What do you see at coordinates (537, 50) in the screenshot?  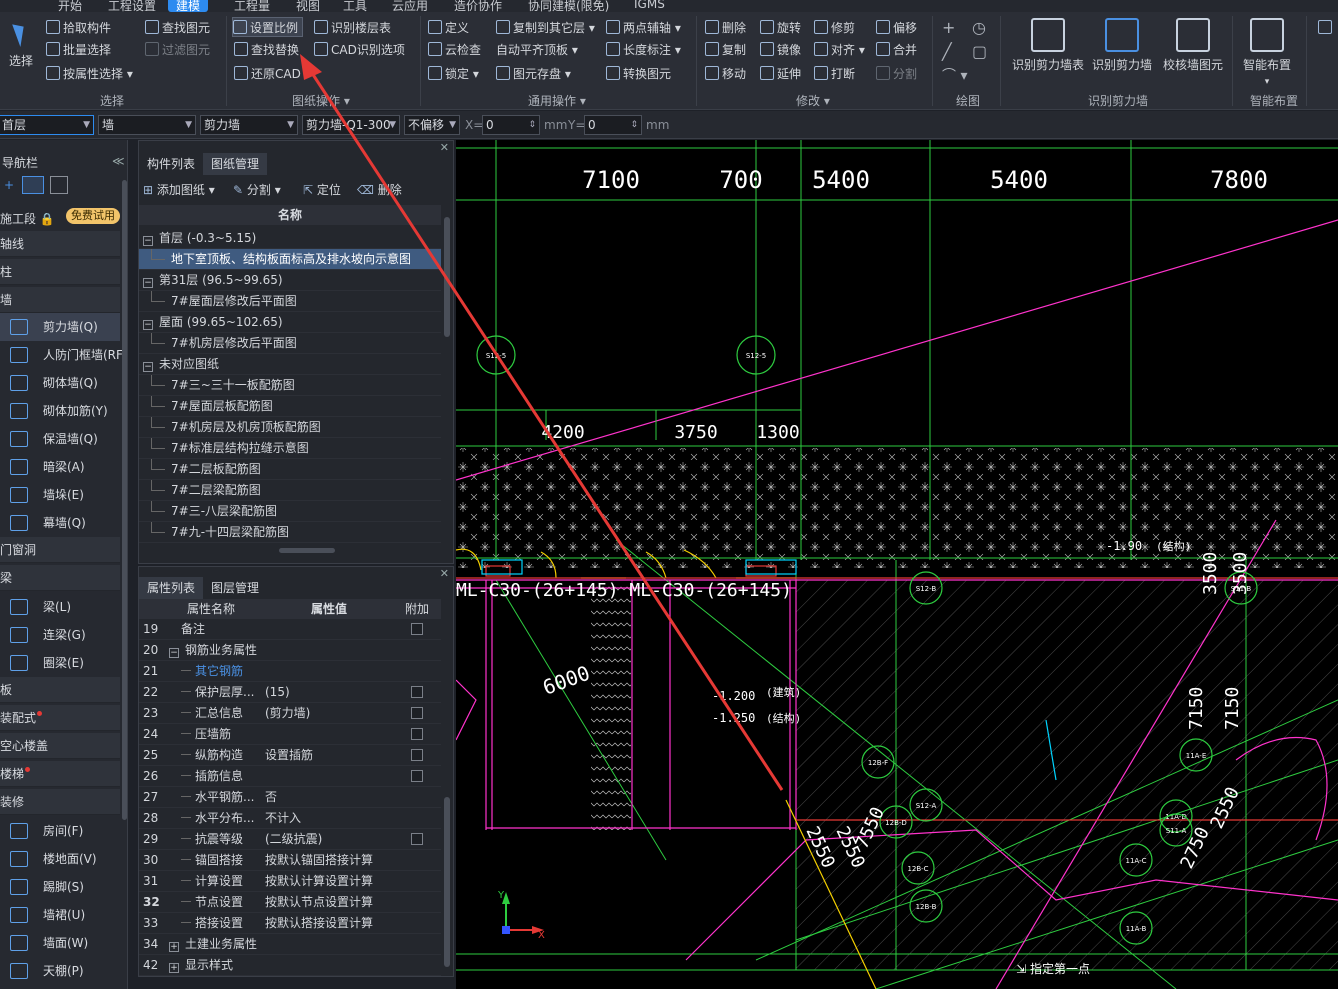 I see `auto-flush-button: 自动平齐顶板 ▾` at bounding box center [537, 50].